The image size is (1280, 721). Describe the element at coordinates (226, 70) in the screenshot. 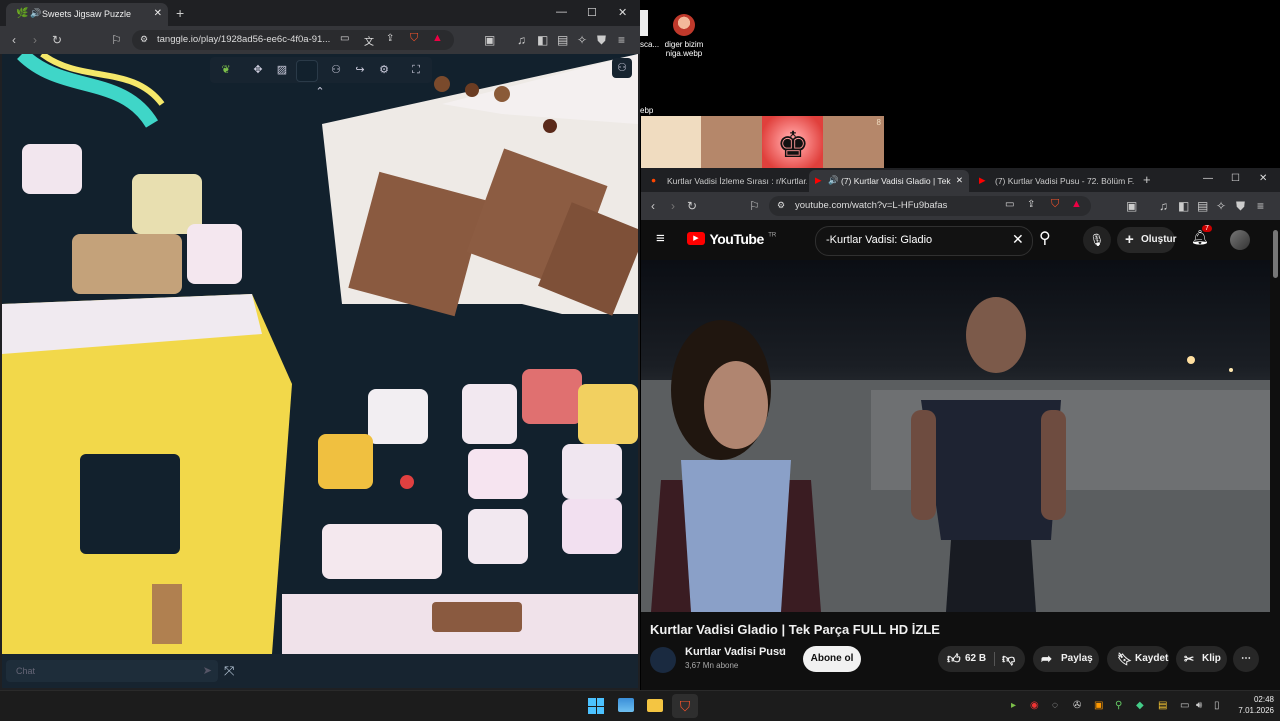

I see `tanggle-logo-icon: ❦` at that location.